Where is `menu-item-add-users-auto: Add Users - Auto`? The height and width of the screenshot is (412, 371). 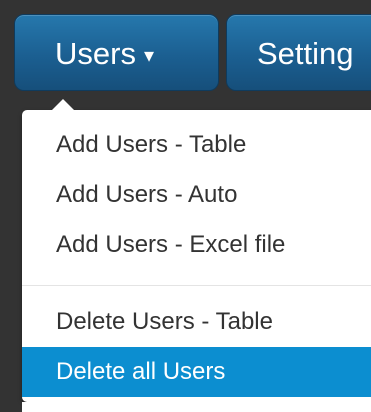 menu-item-add-users-auto: Add Users - Auto is located at coordinates (196, 195).